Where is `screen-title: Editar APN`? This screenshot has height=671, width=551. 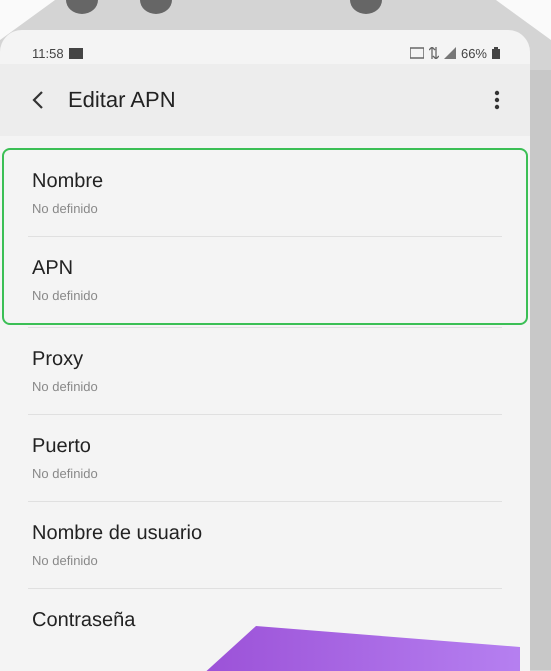 screen-title: Editar APN is located at coordinates (122, 100).